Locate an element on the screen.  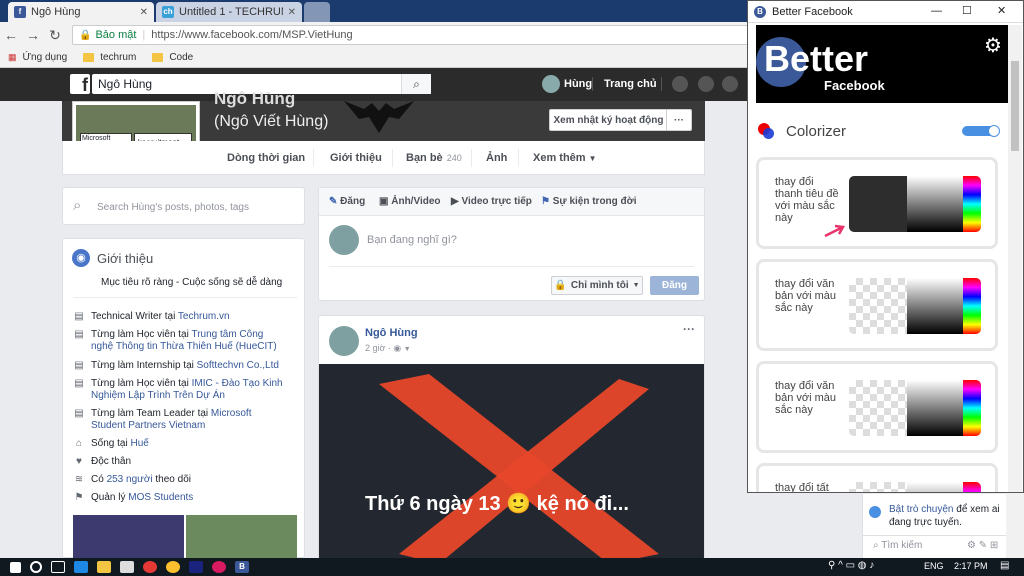
more-button: ··· is located at coordinates (679, 120).